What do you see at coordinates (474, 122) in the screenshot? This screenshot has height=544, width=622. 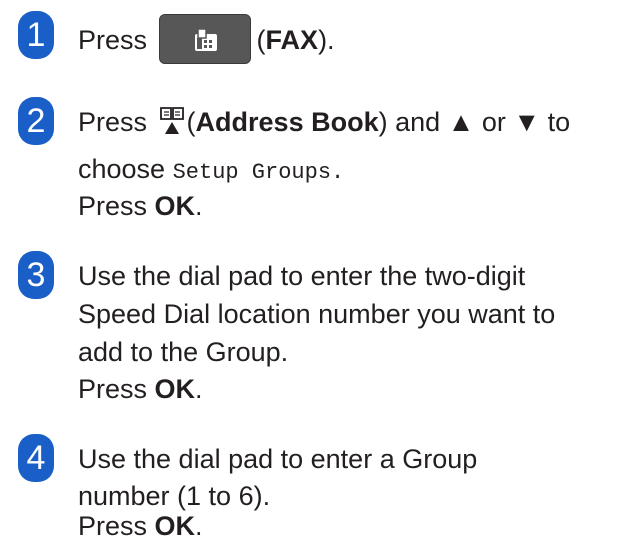 I see `and-arrows-text: ) and ▲ or ▼ to` at bounding box center [474, 122].